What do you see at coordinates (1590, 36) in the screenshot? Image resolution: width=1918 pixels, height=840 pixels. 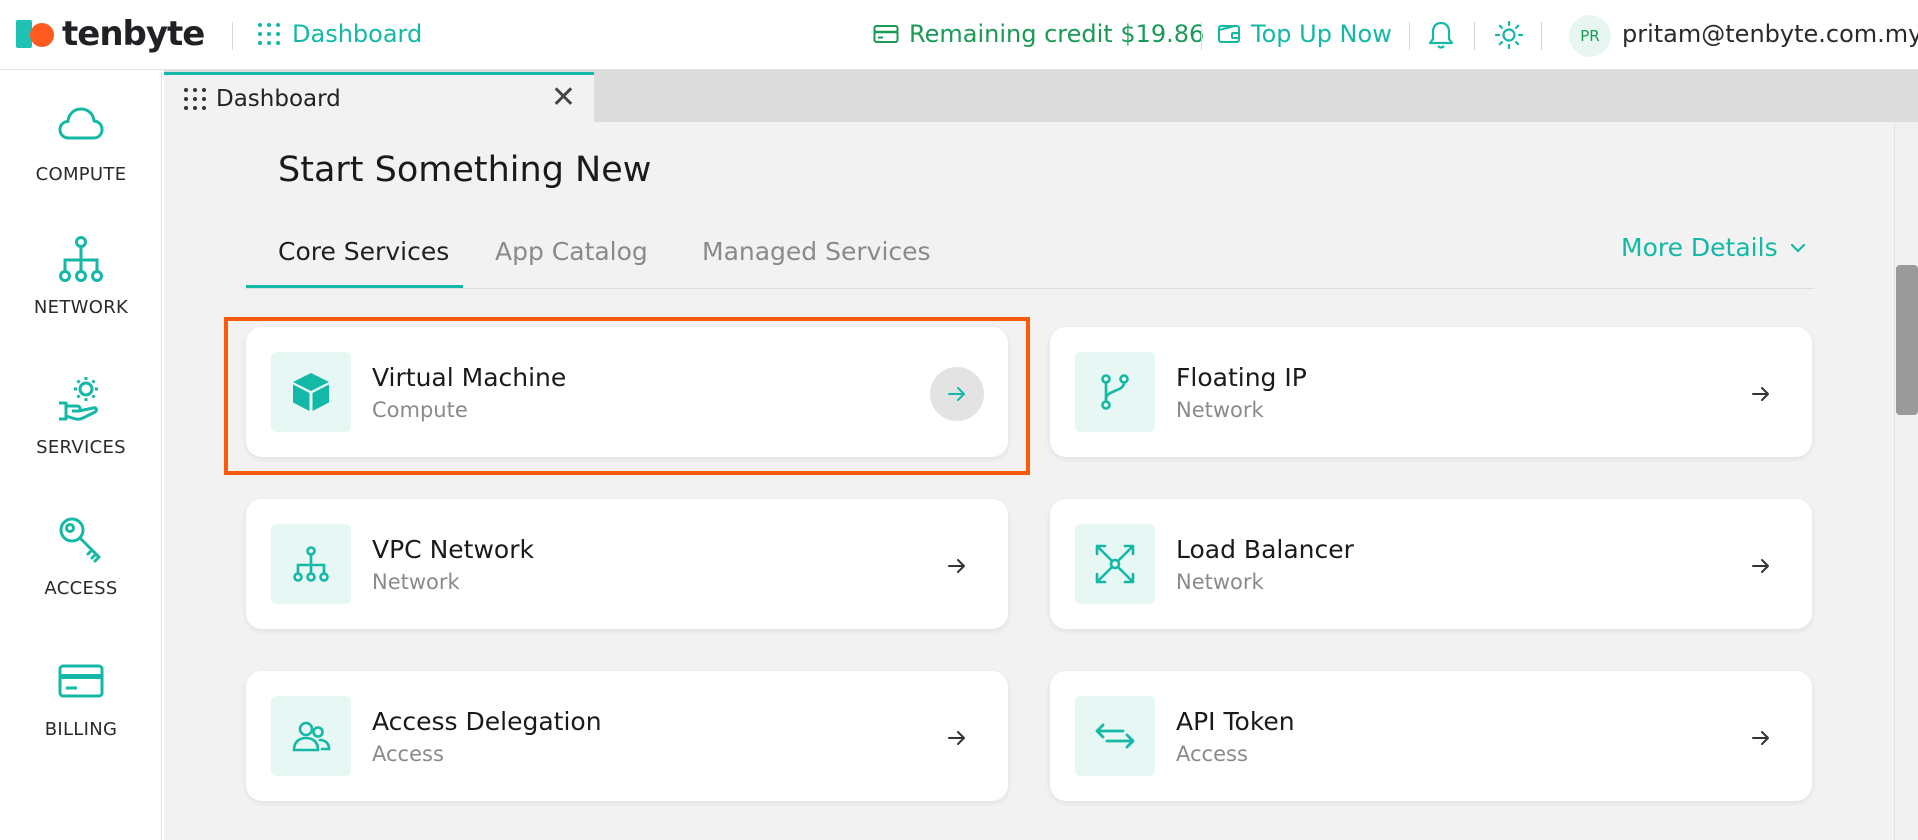 I see `avatar: PR` at bounding box center [1590, 36].